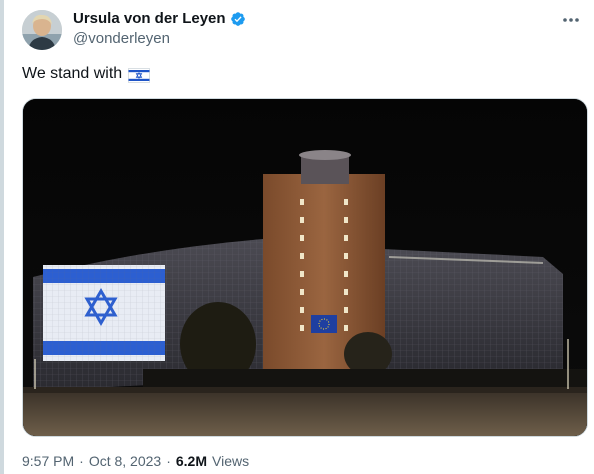 The height and width of the screenshot is (474, 594). I want to click on author-name-row: Ursula von der Leyen, so click(159, 18).